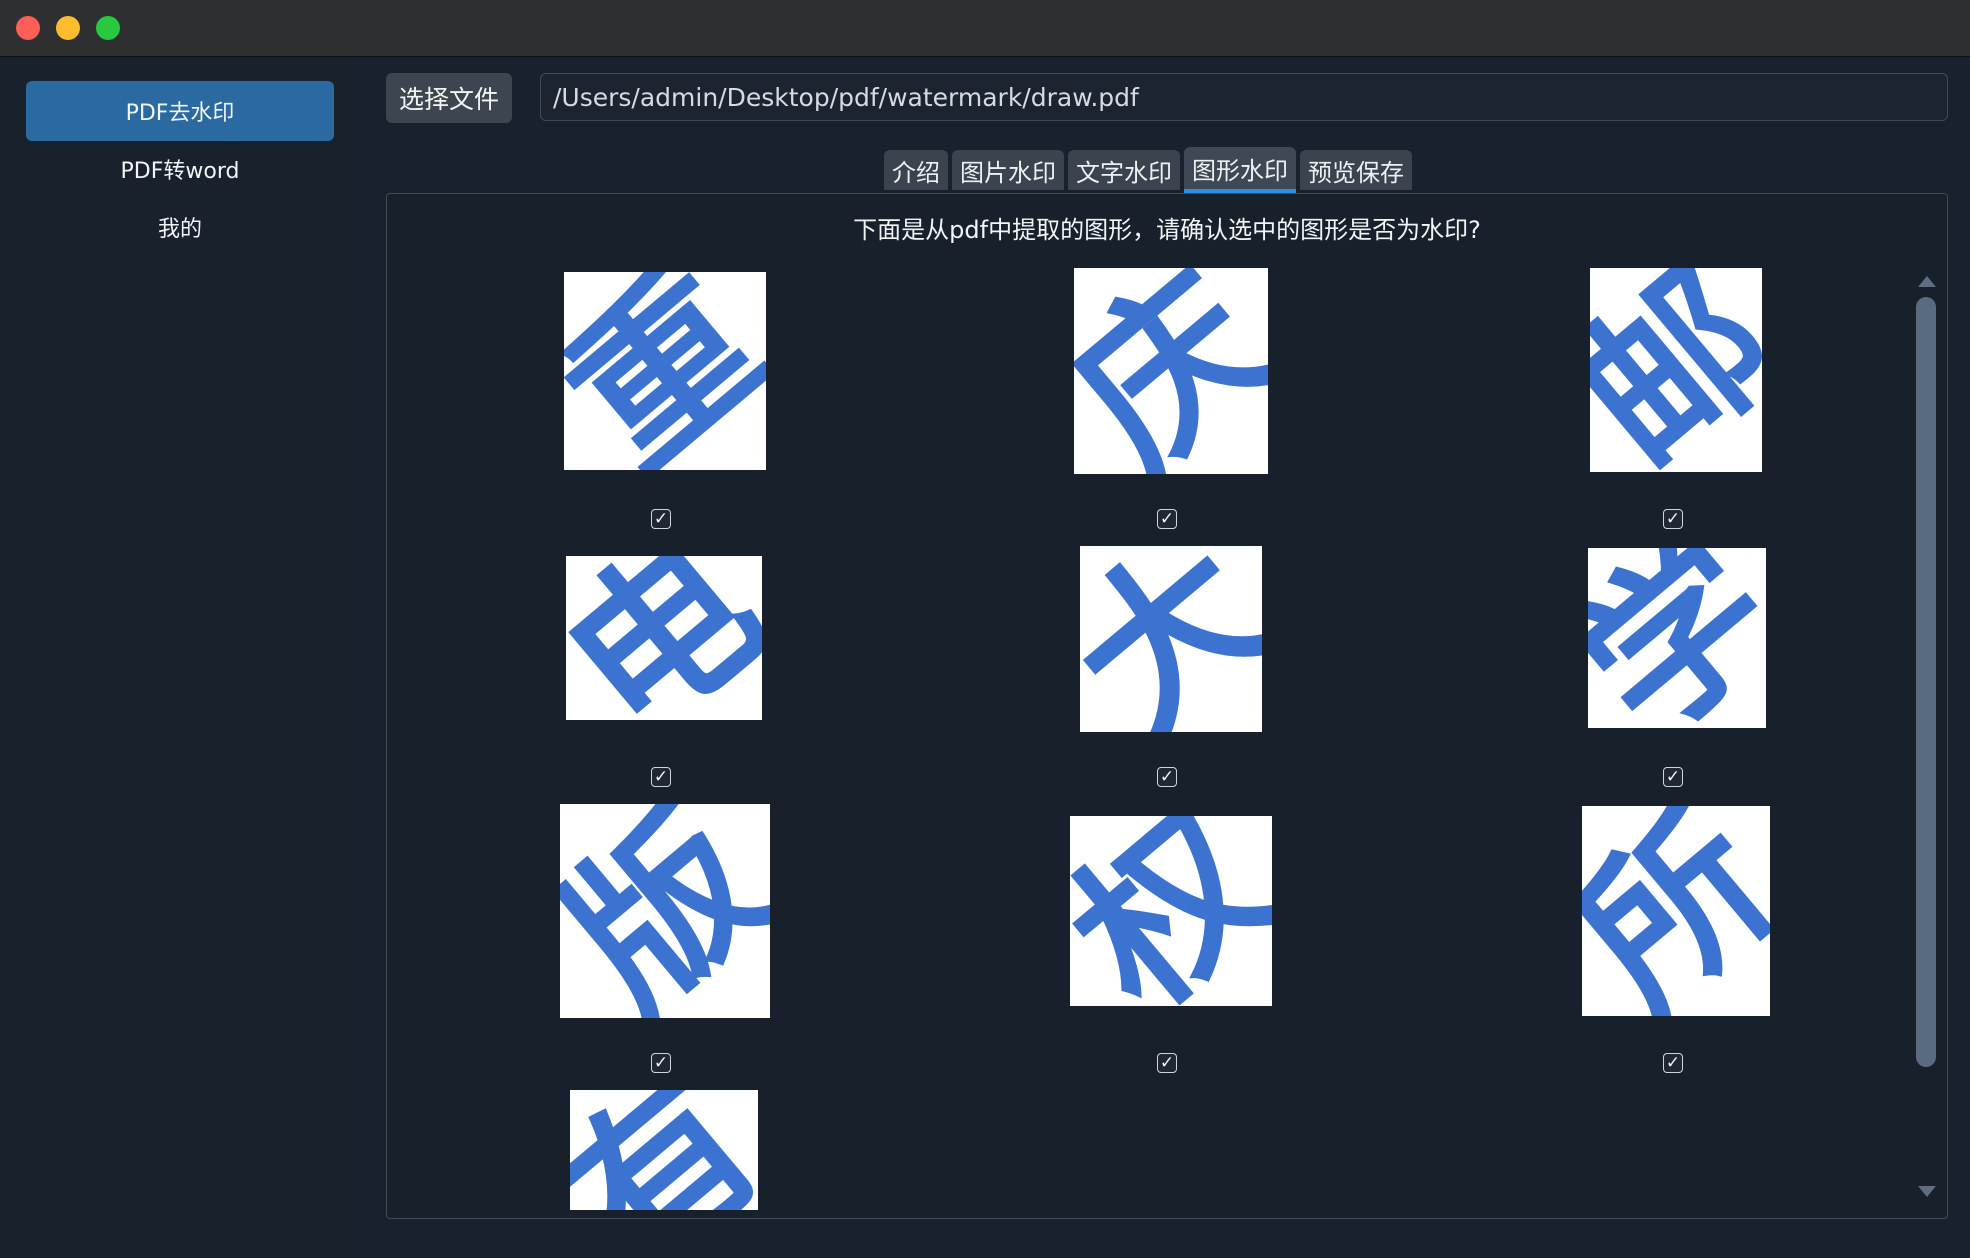  I want to click on panel-prompt: 下面是从pdf中提取的图形，请确认选中的图形是否为水印?, so click(1167, 230).